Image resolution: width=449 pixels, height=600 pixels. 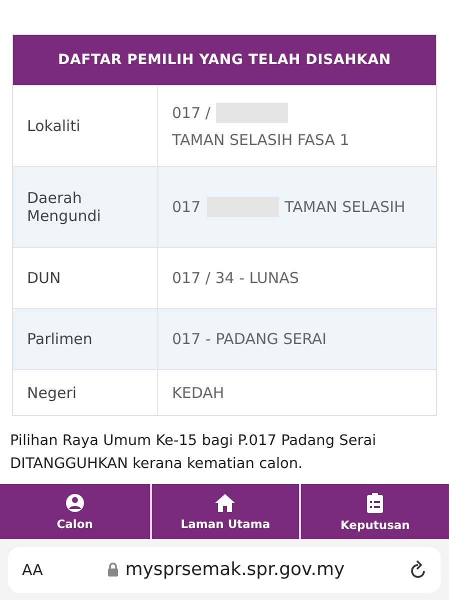 I want to click on row-value: 017 / 34 - LUNAS, so click(x=235, y=278).